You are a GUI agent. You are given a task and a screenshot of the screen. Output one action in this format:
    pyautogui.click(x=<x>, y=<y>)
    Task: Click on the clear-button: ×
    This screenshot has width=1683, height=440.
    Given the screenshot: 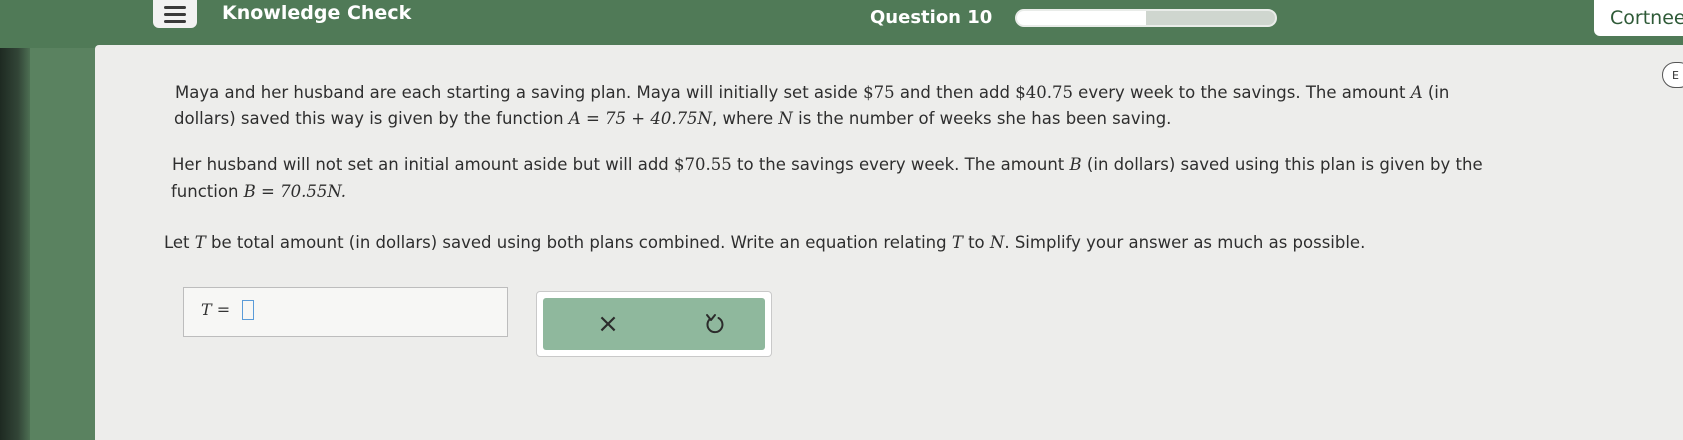 What is the action you would take?
    pyautogui.click(x=608, y=324)
    